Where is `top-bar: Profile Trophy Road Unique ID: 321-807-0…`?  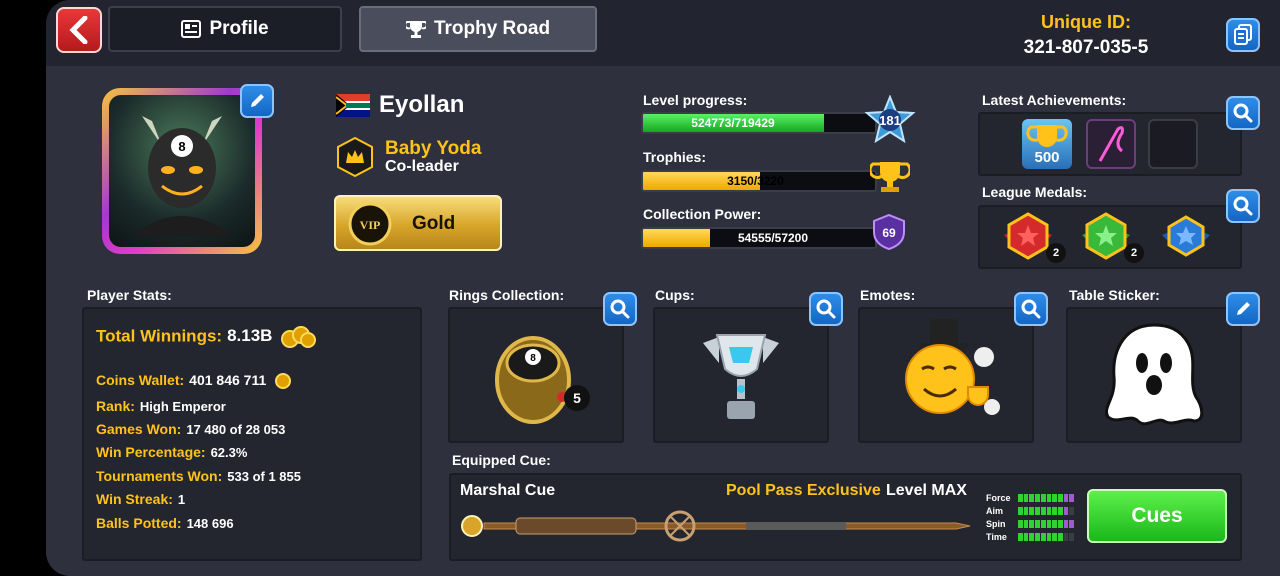
top-bar: Profile Trophy Road Unique ID: 321-807-0… is located at coordinates (663, 33).